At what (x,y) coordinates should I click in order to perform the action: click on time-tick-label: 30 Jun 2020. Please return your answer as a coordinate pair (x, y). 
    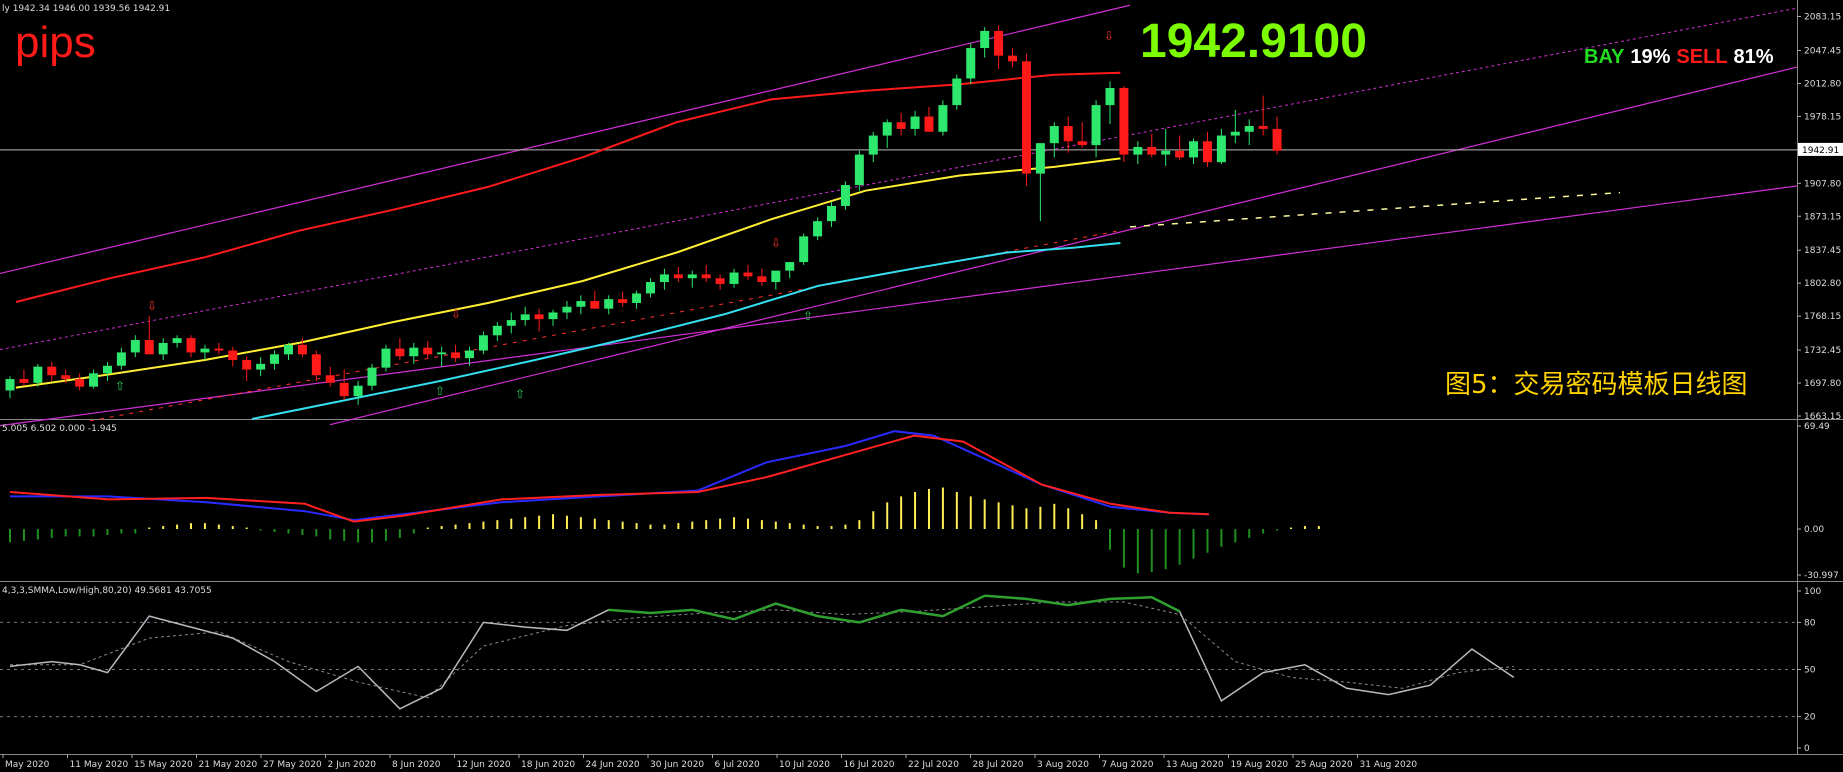
    Looking at the image, I should click on (677, 765).